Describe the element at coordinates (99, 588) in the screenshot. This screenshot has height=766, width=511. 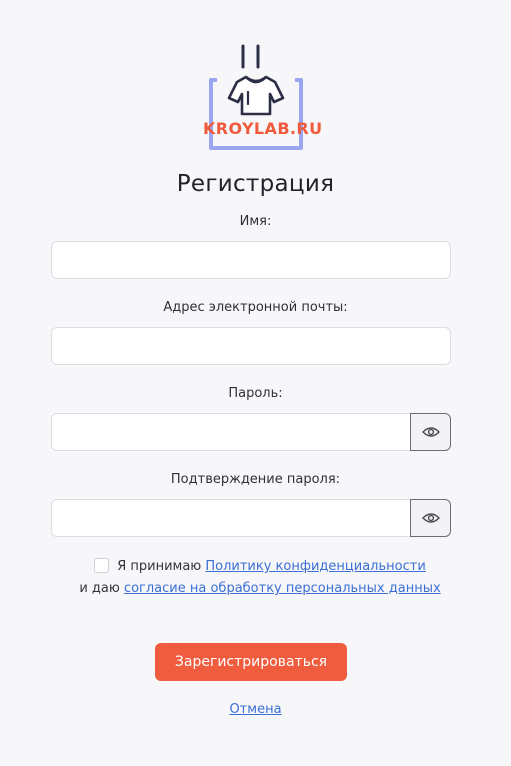
I see `consent-text-middle: и даю` at that location.